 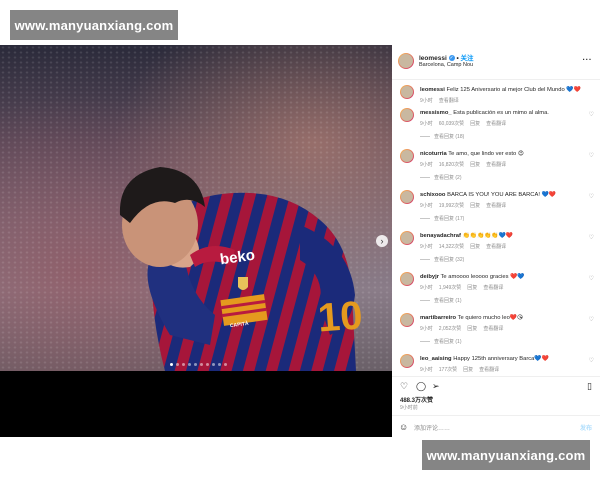 I want to click on chevron-right-icon: ›, so click(x=382, y=241).